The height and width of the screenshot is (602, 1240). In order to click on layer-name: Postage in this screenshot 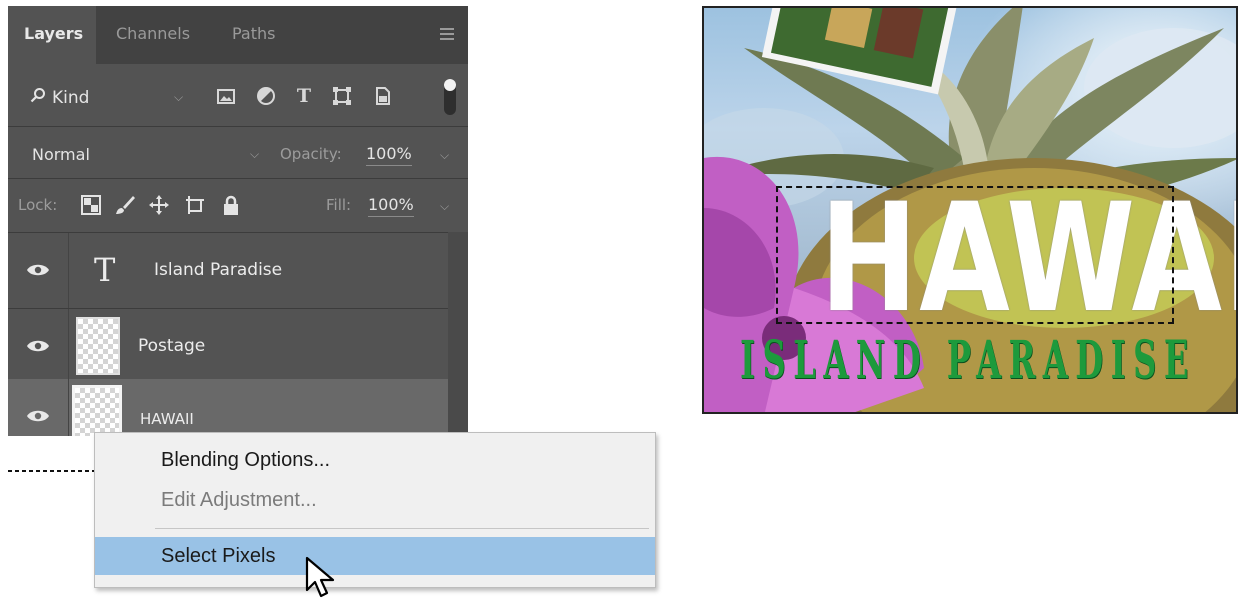, I will do `click(172, 346)`.